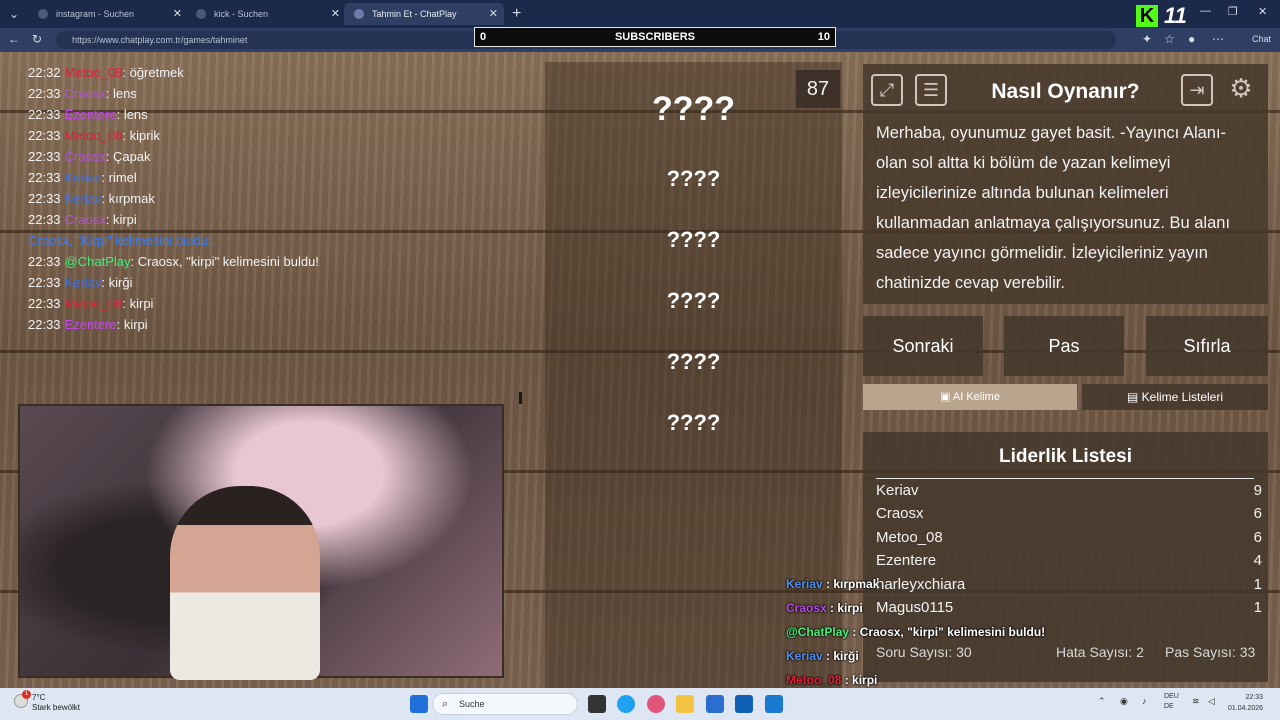  Describe the element at coordinates (516, 14) in the screenshot. I see `new-tab-icon: +` at that location.